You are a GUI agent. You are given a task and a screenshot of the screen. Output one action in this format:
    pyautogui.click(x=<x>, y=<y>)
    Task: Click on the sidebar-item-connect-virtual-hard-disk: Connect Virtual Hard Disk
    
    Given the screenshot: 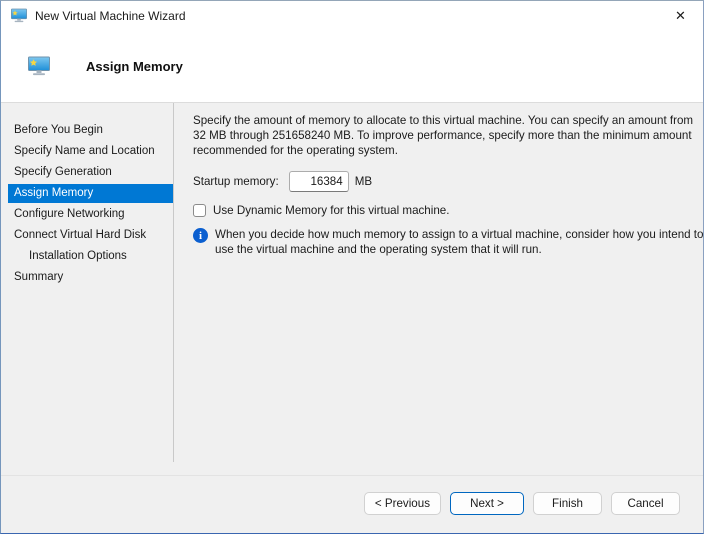 What is the action you would take?
    pyautogui.click(x=90, y=235)
    